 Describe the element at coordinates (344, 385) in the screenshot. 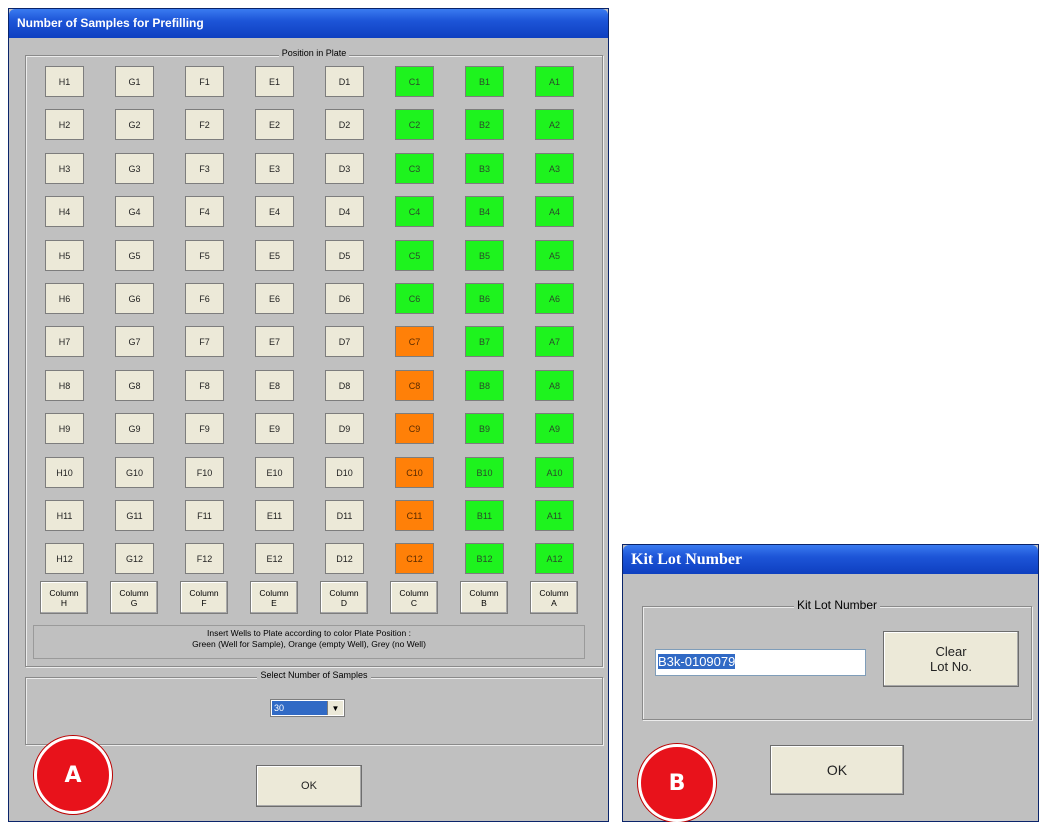

I see `well-d8: D8` at that location.